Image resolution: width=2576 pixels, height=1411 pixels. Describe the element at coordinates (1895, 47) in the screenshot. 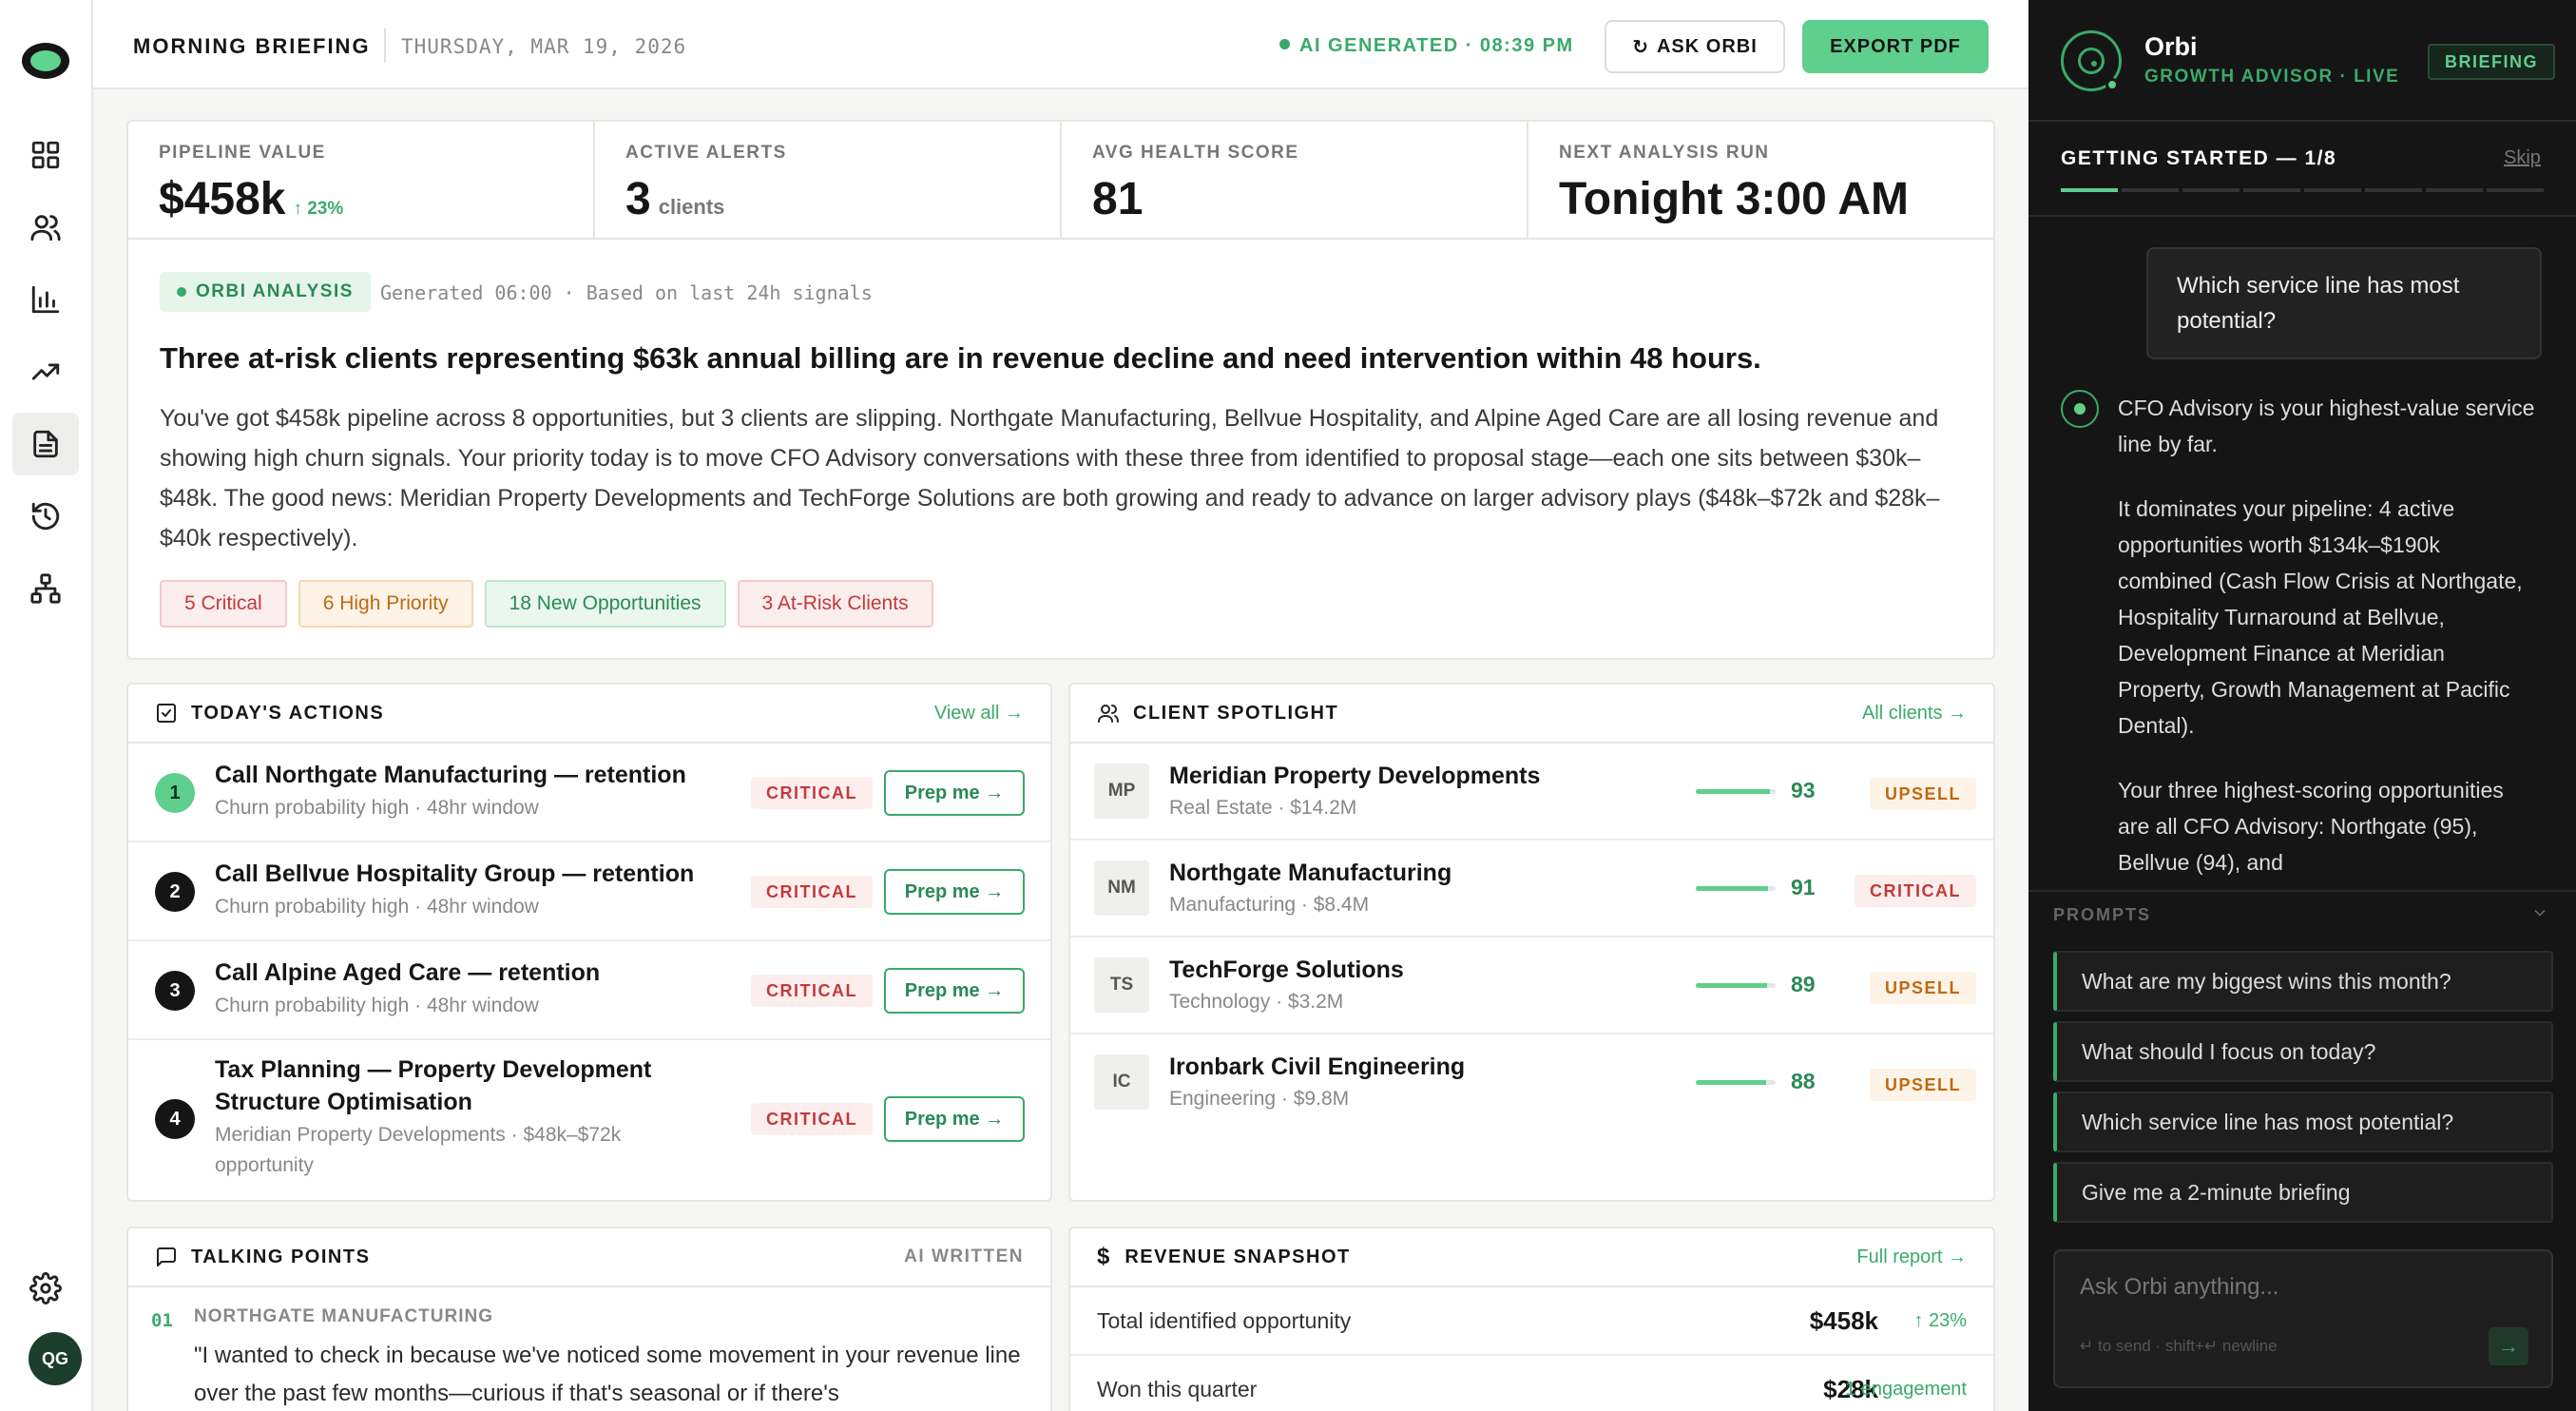

I see `export-pdf-button: EXPORT PDF` at that location.